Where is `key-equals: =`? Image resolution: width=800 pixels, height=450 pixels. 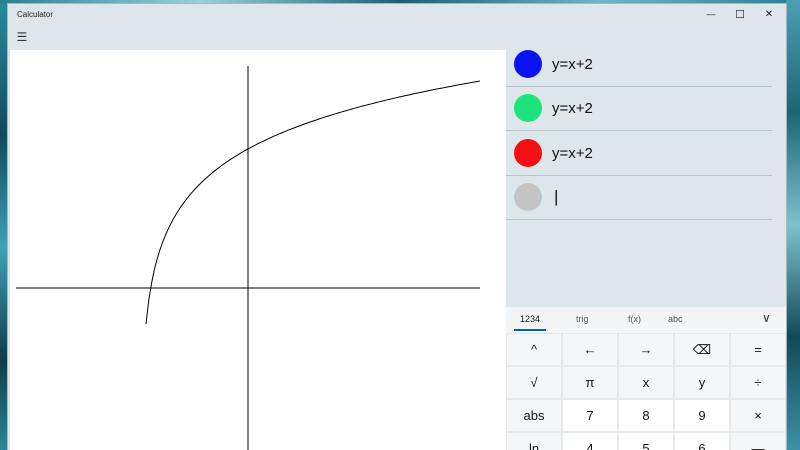 key-equals: = is located at coordinates (758, 349).